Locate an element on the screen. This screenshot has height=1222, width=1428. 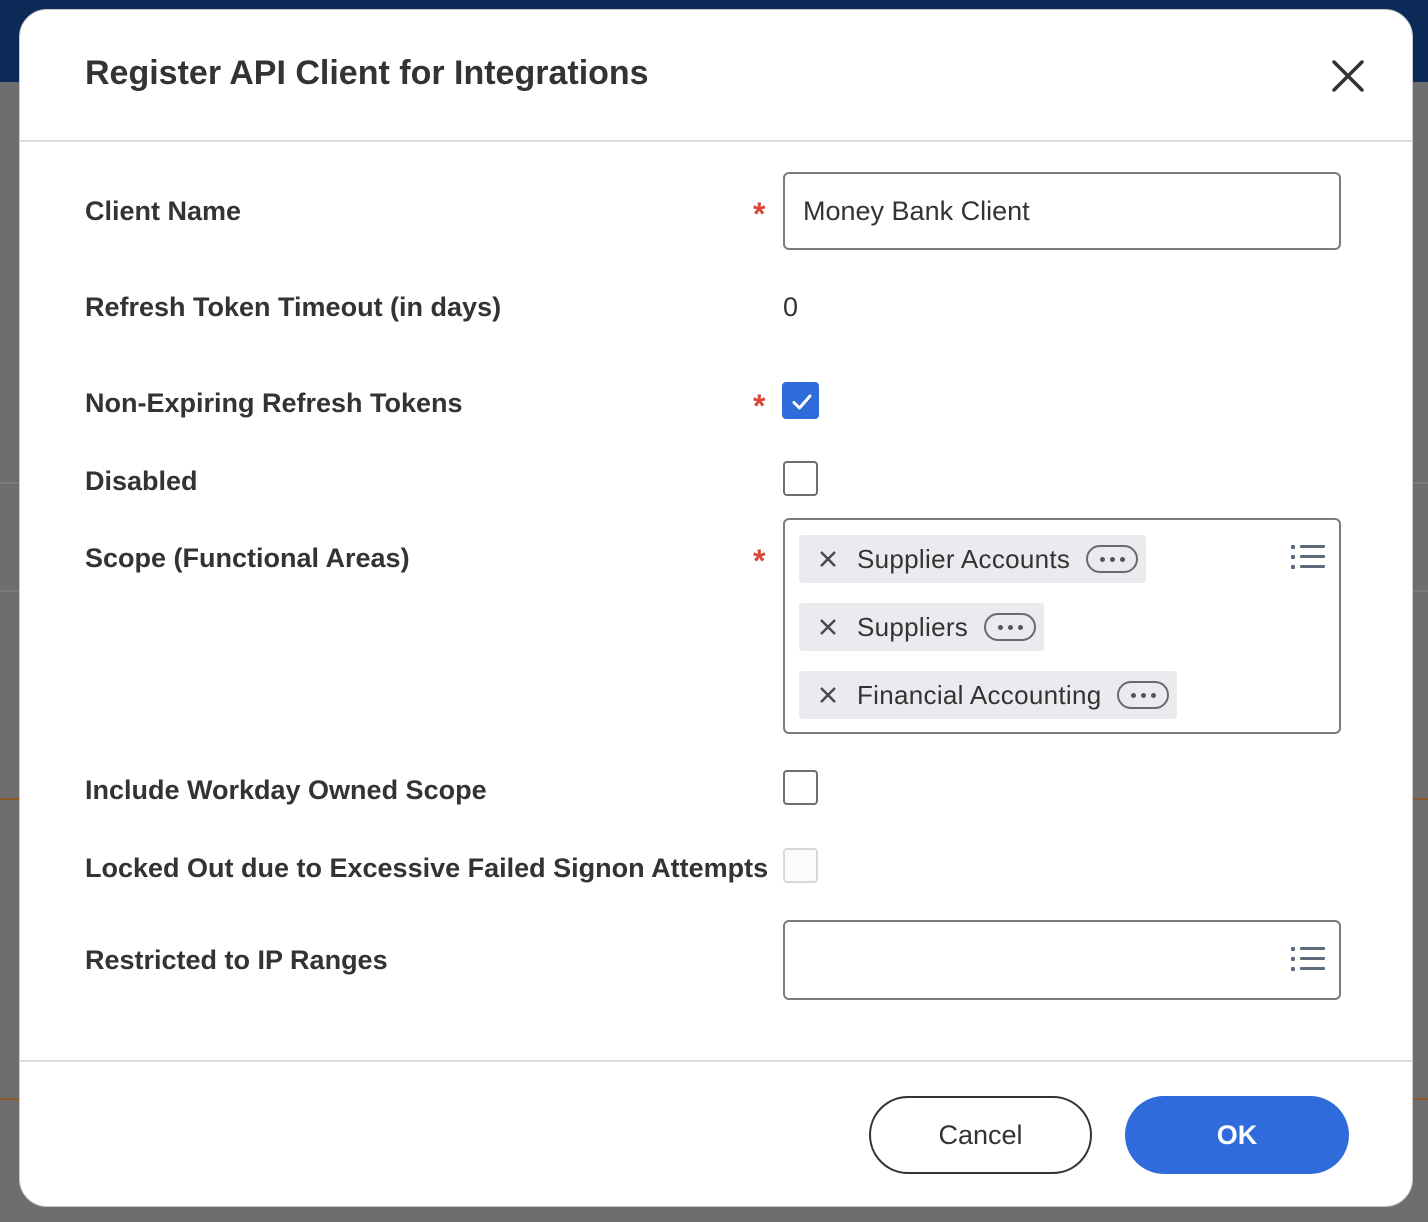
scope-pill-label: Suppliers is located at coordinates (913, 626).